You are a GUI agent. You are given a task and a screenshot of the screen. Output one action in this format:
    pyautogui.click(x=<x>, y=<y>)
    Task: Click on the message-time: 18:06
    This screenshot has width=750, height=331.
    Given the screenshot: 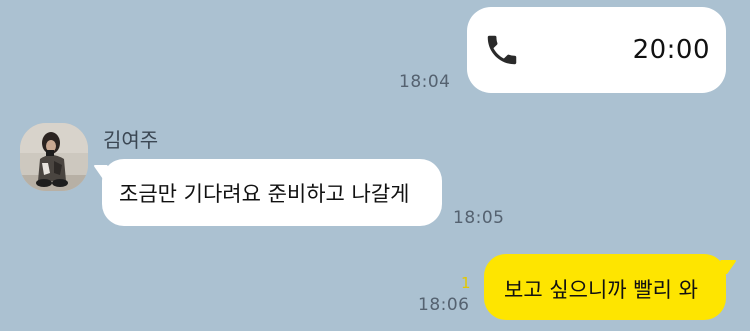 What is the action you would take?
    pyautogui.click(x=444, y=305)
    